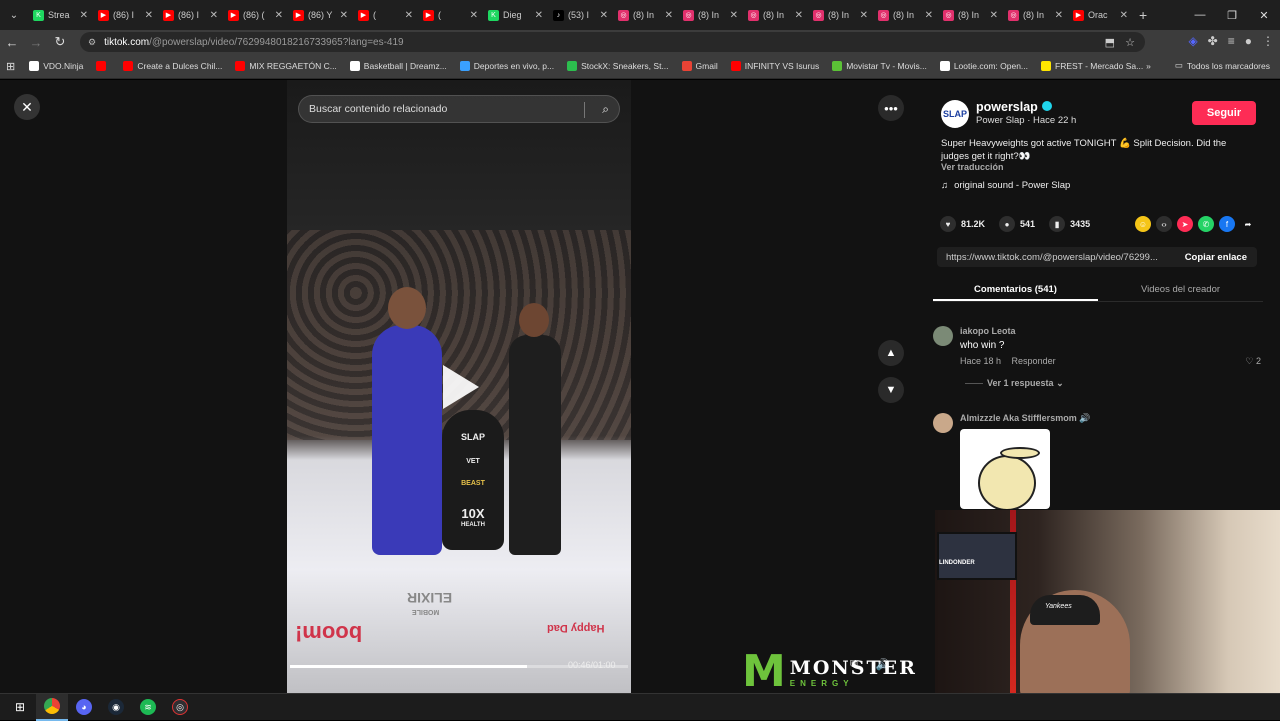 The height and width of the screenshot is (721, 1280). Describe the element at coordinates (459, 109) in the screenshot. I see `related-search-input: Buscar contenido relacionado ⌕` at that location.